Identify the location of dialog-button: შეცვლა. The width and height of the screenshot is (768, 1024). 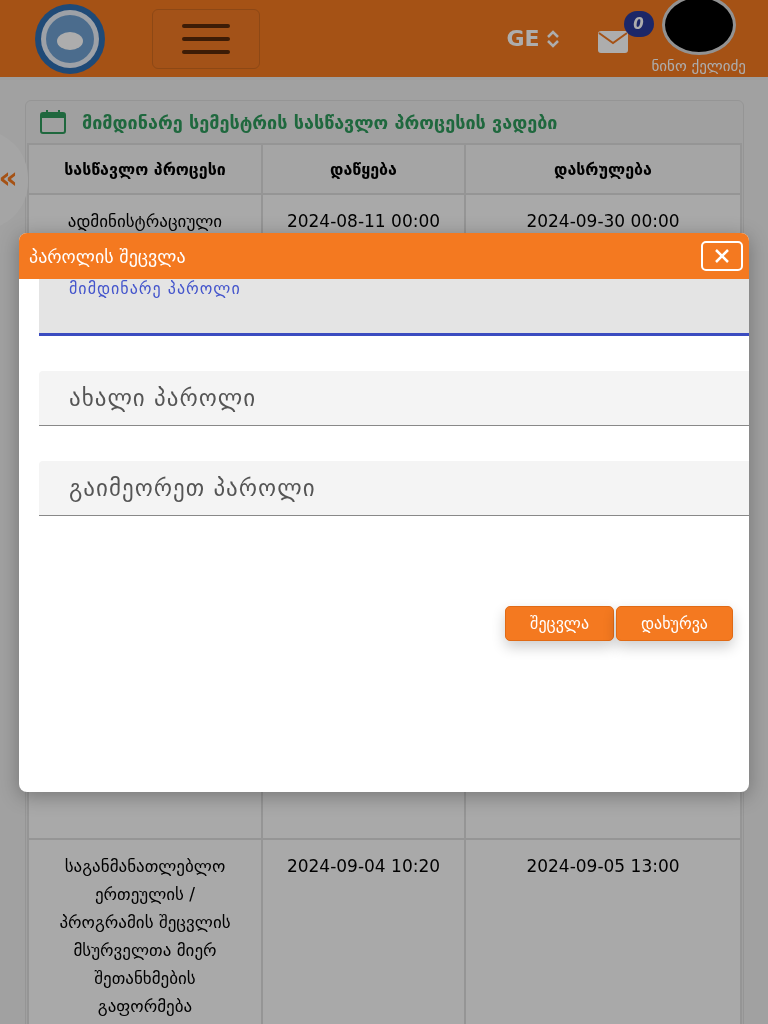
(559, 623).